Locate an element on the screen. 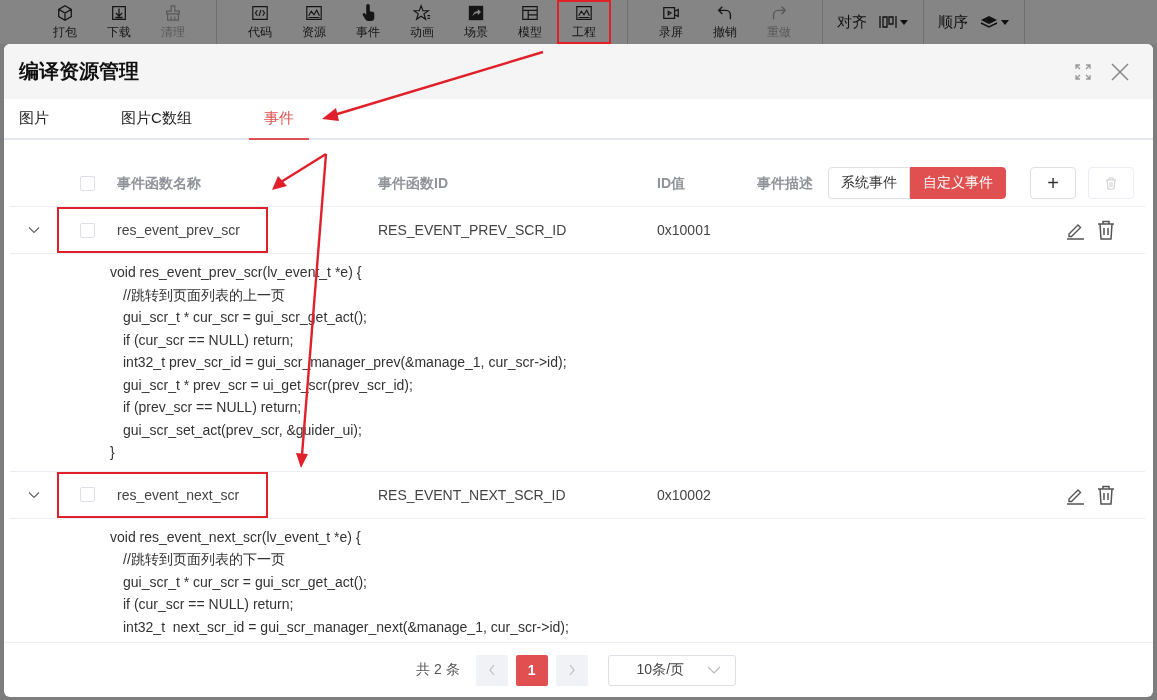  table-cell: RES_EVENT_PREV_SCR_ID is located at coordinates (472, 230).